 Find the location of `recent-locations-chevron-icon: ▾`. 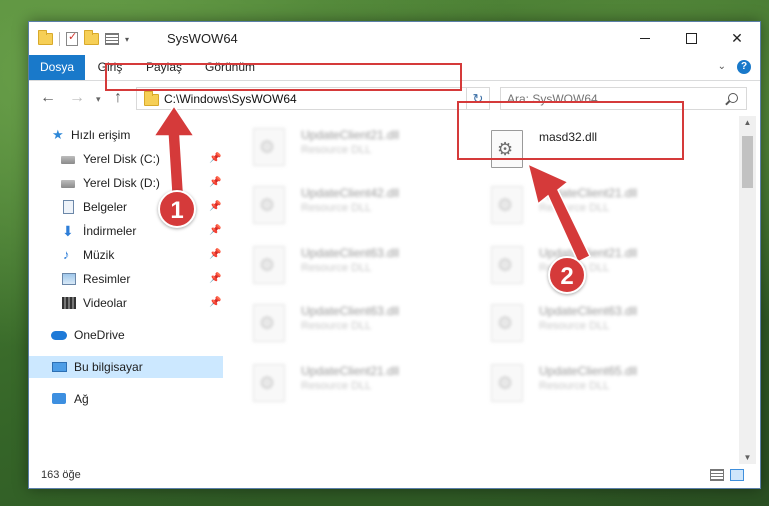

recent-locations-chevron-icon: ▾ is located at coordinates (98, 99).